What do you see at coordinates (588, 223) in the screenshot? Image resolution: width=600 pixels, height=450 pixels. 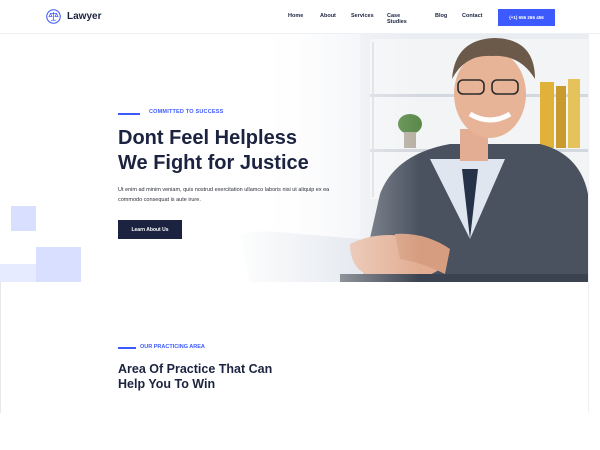 I see `right-divider` at bounding box center [588, 223].